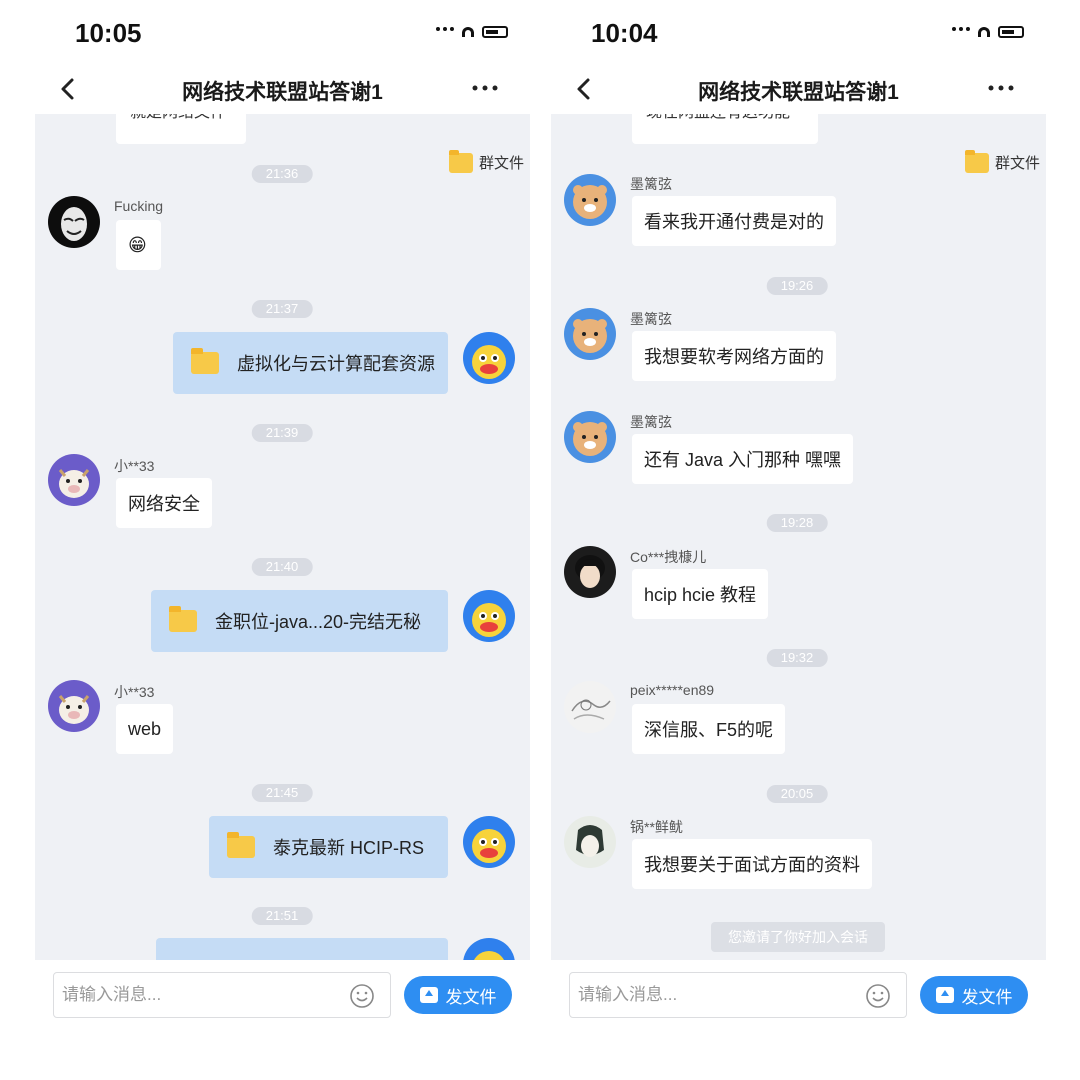 The height and width of the screenshot is (1080, 1080). I want to click on message-bubble: 看来我开通付费是对的, so click(734, 221).